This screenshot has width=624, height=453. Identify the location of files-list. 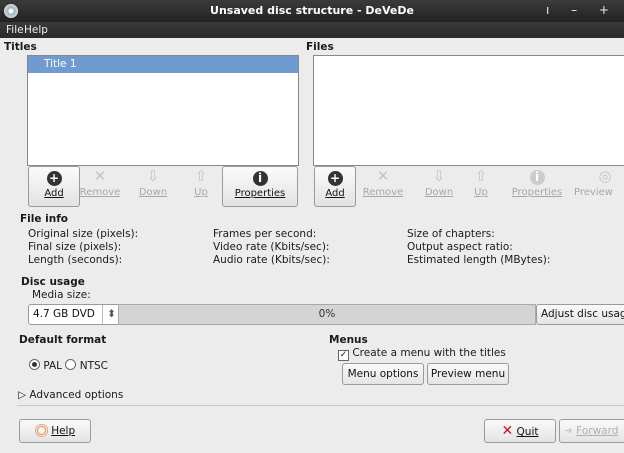
(468, 110).